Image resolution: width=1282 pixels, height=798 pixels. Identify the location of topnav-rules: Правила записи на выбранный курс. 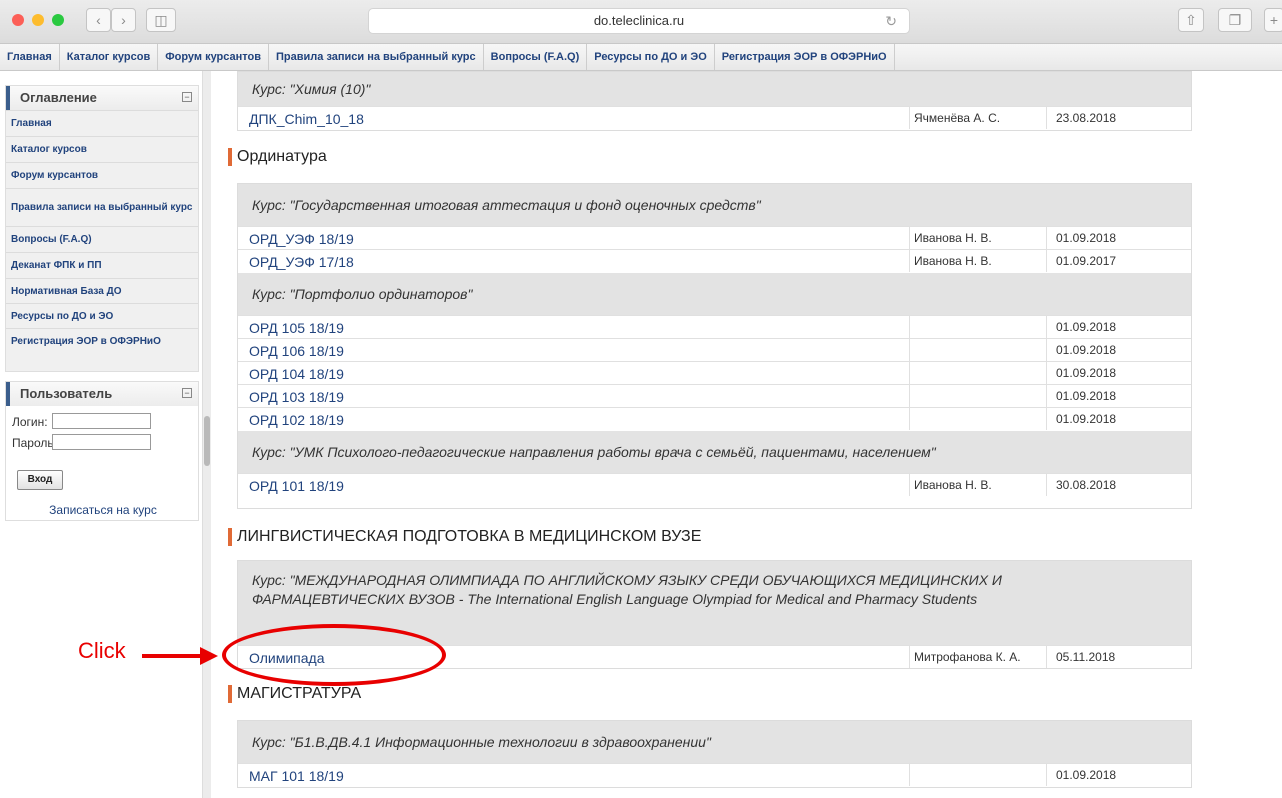
(376, 57).